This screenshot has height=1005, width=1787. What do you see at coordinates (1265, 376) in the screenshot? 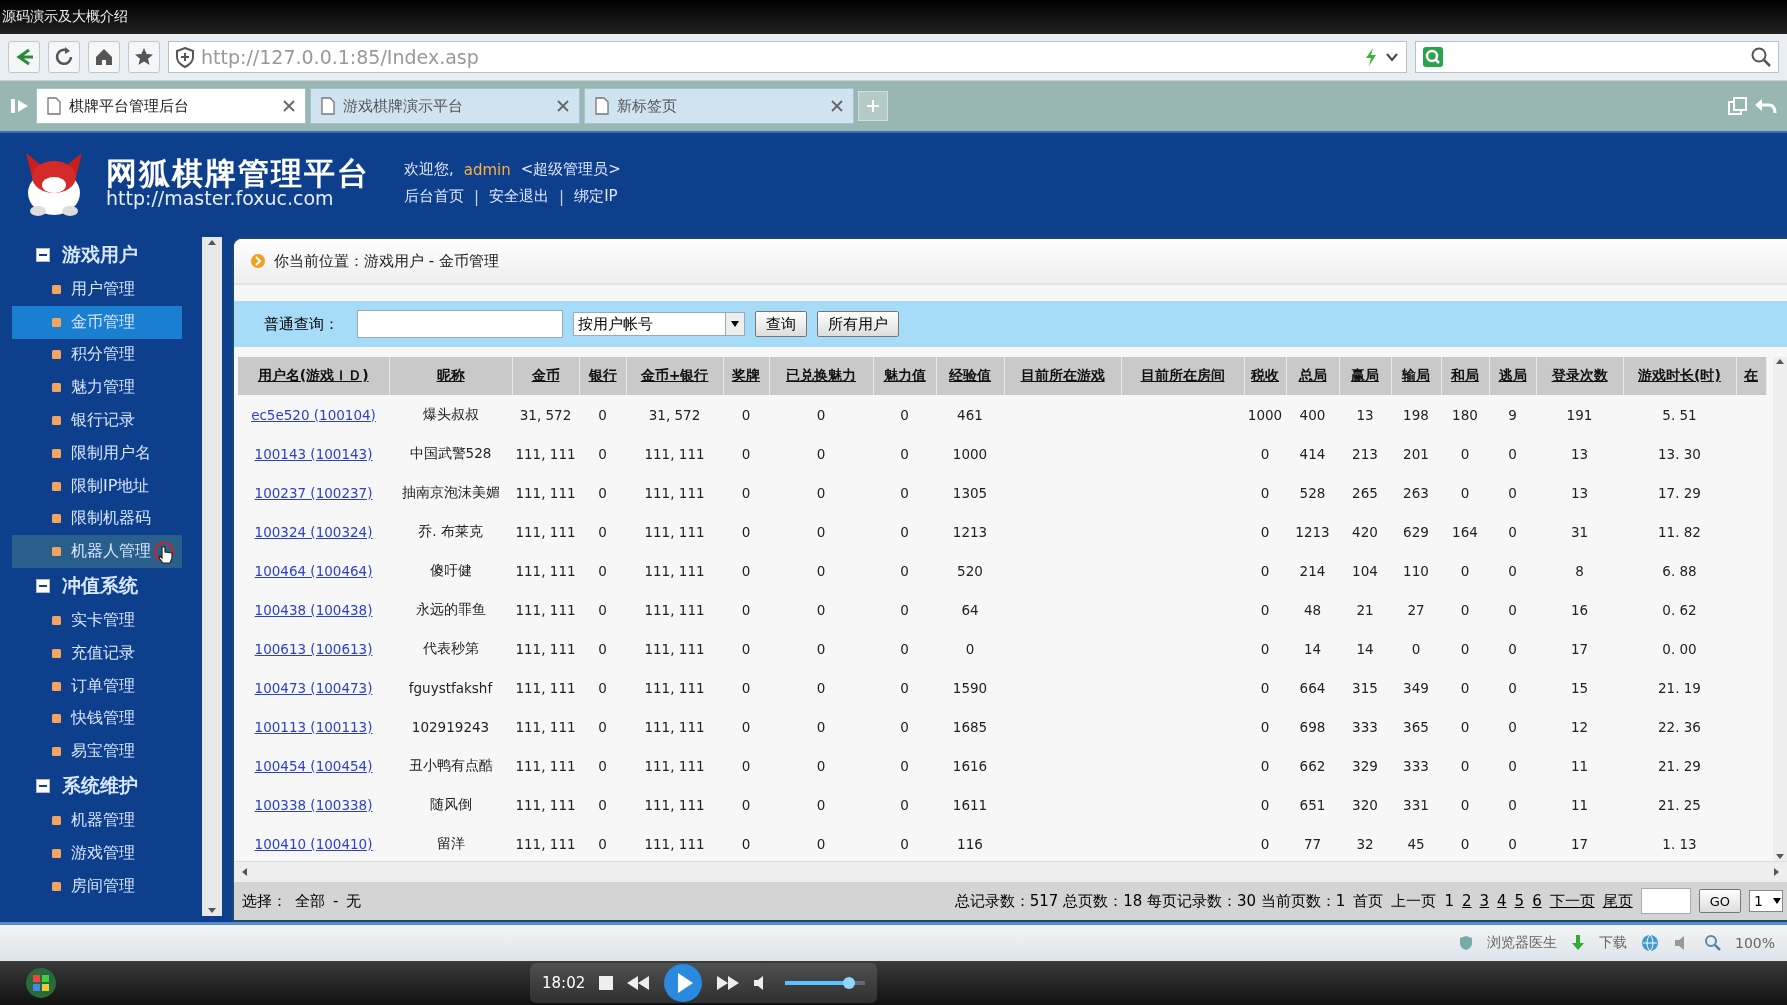
I see `column-header: 税收` at bounding box center [1265, 376].